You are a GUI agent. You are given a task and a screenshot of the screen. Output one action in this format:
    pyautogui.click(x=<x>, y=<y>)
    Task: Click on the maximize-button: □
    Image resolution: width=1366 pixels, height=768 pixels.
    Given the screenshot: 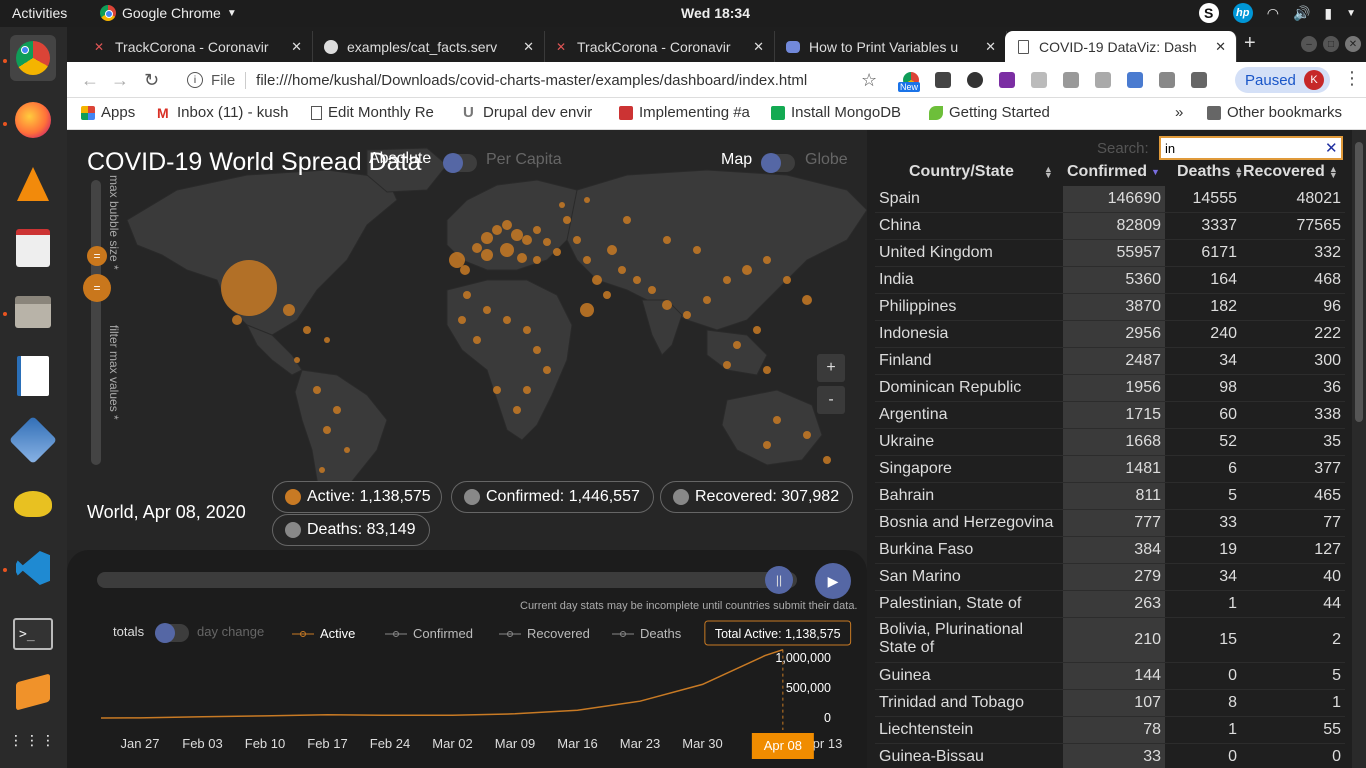 What is the action you would take?
    pyautogui.click(x=1331, y=44)
    